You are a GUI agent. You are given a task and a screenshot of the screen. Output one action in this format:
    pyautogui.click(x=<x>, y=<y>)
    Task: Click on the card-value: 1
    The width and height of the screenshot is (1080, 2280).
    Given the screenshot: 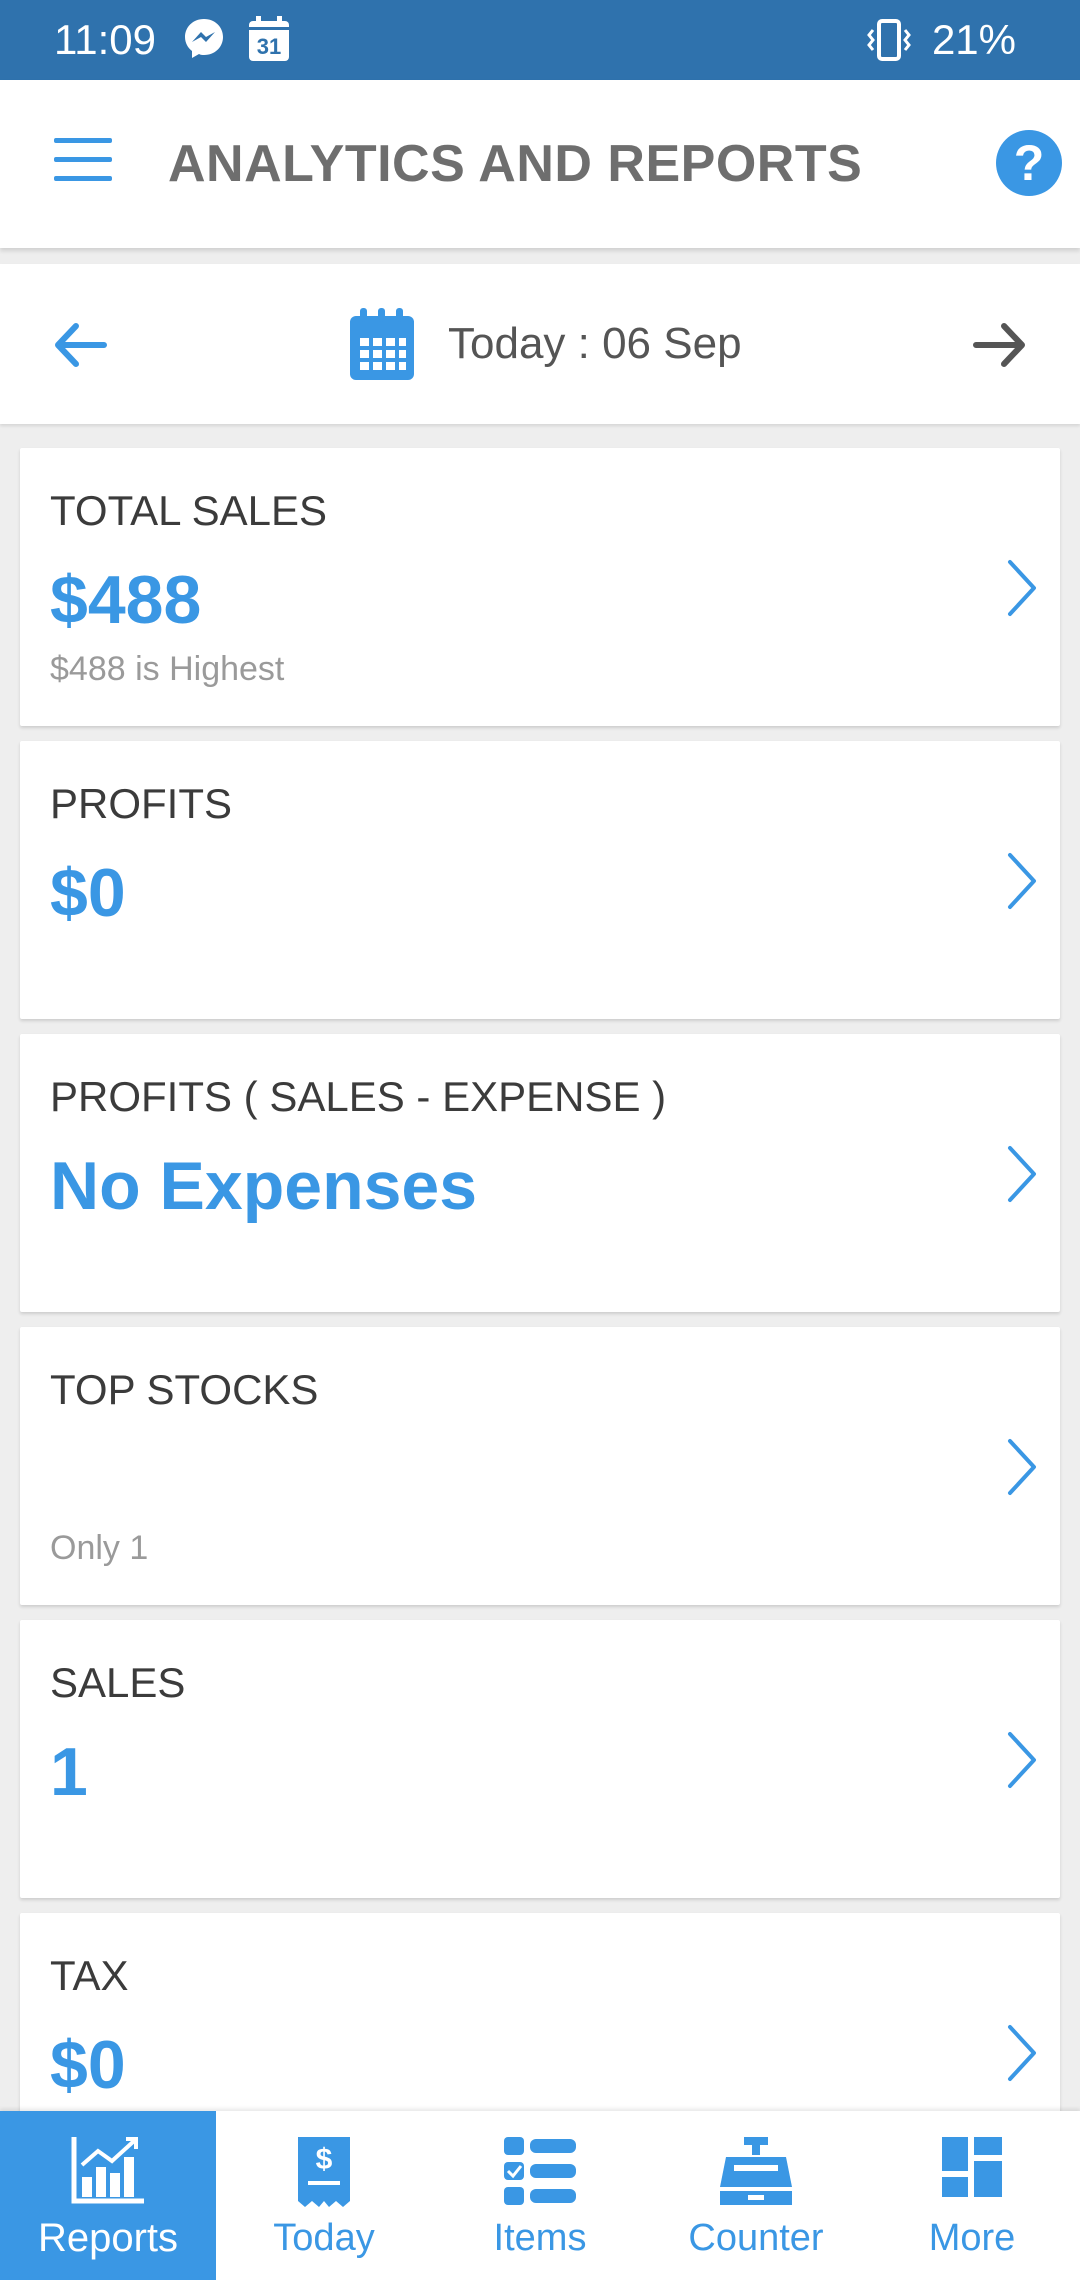 What is the action you would take?
    pyautogui.click(x=69, y=1772)
    